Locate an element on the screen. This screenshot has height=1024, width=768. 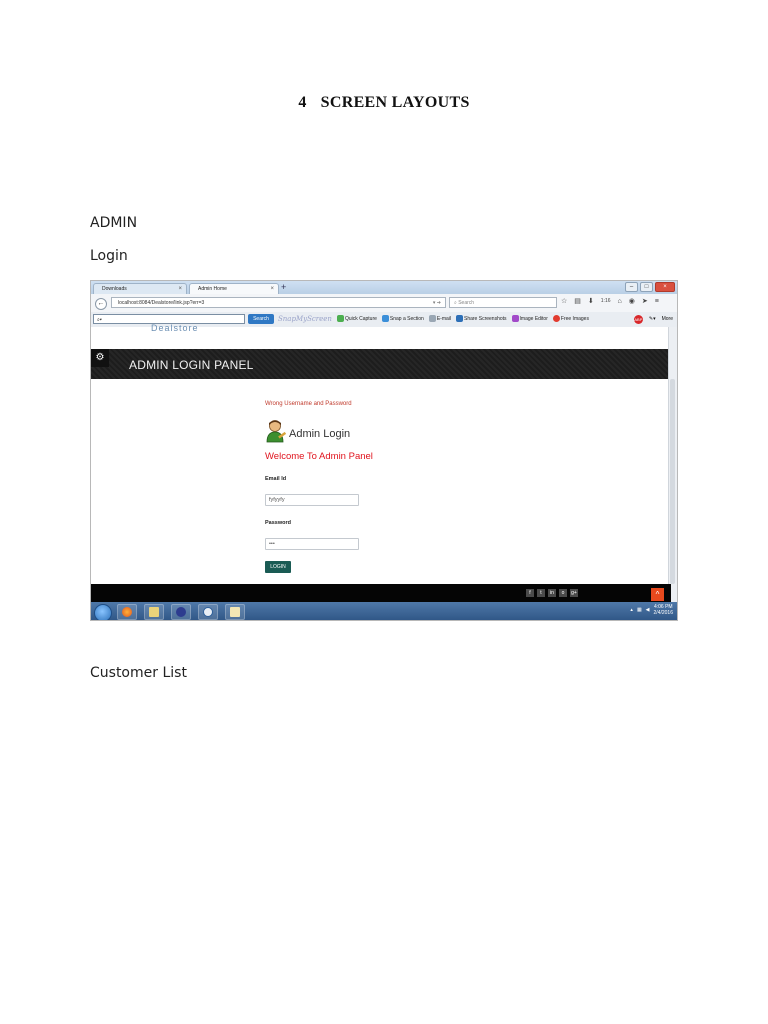
crop-icon is located at coordinates (385, 319).